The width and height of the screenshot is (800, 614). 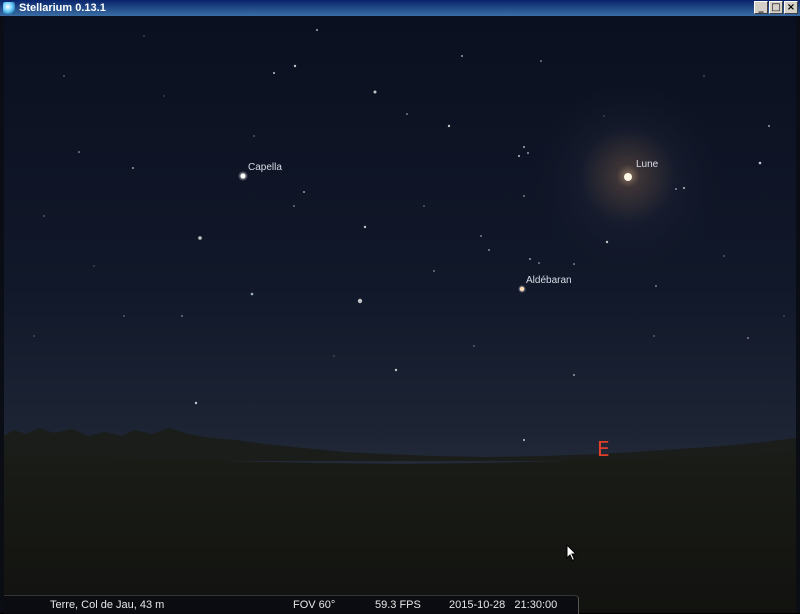 What do you see at coordinates (107, 605) in the screenshot?
I see `location-readout: Terre, Col de Jau, 43 m` at bounding box center [107, 605].